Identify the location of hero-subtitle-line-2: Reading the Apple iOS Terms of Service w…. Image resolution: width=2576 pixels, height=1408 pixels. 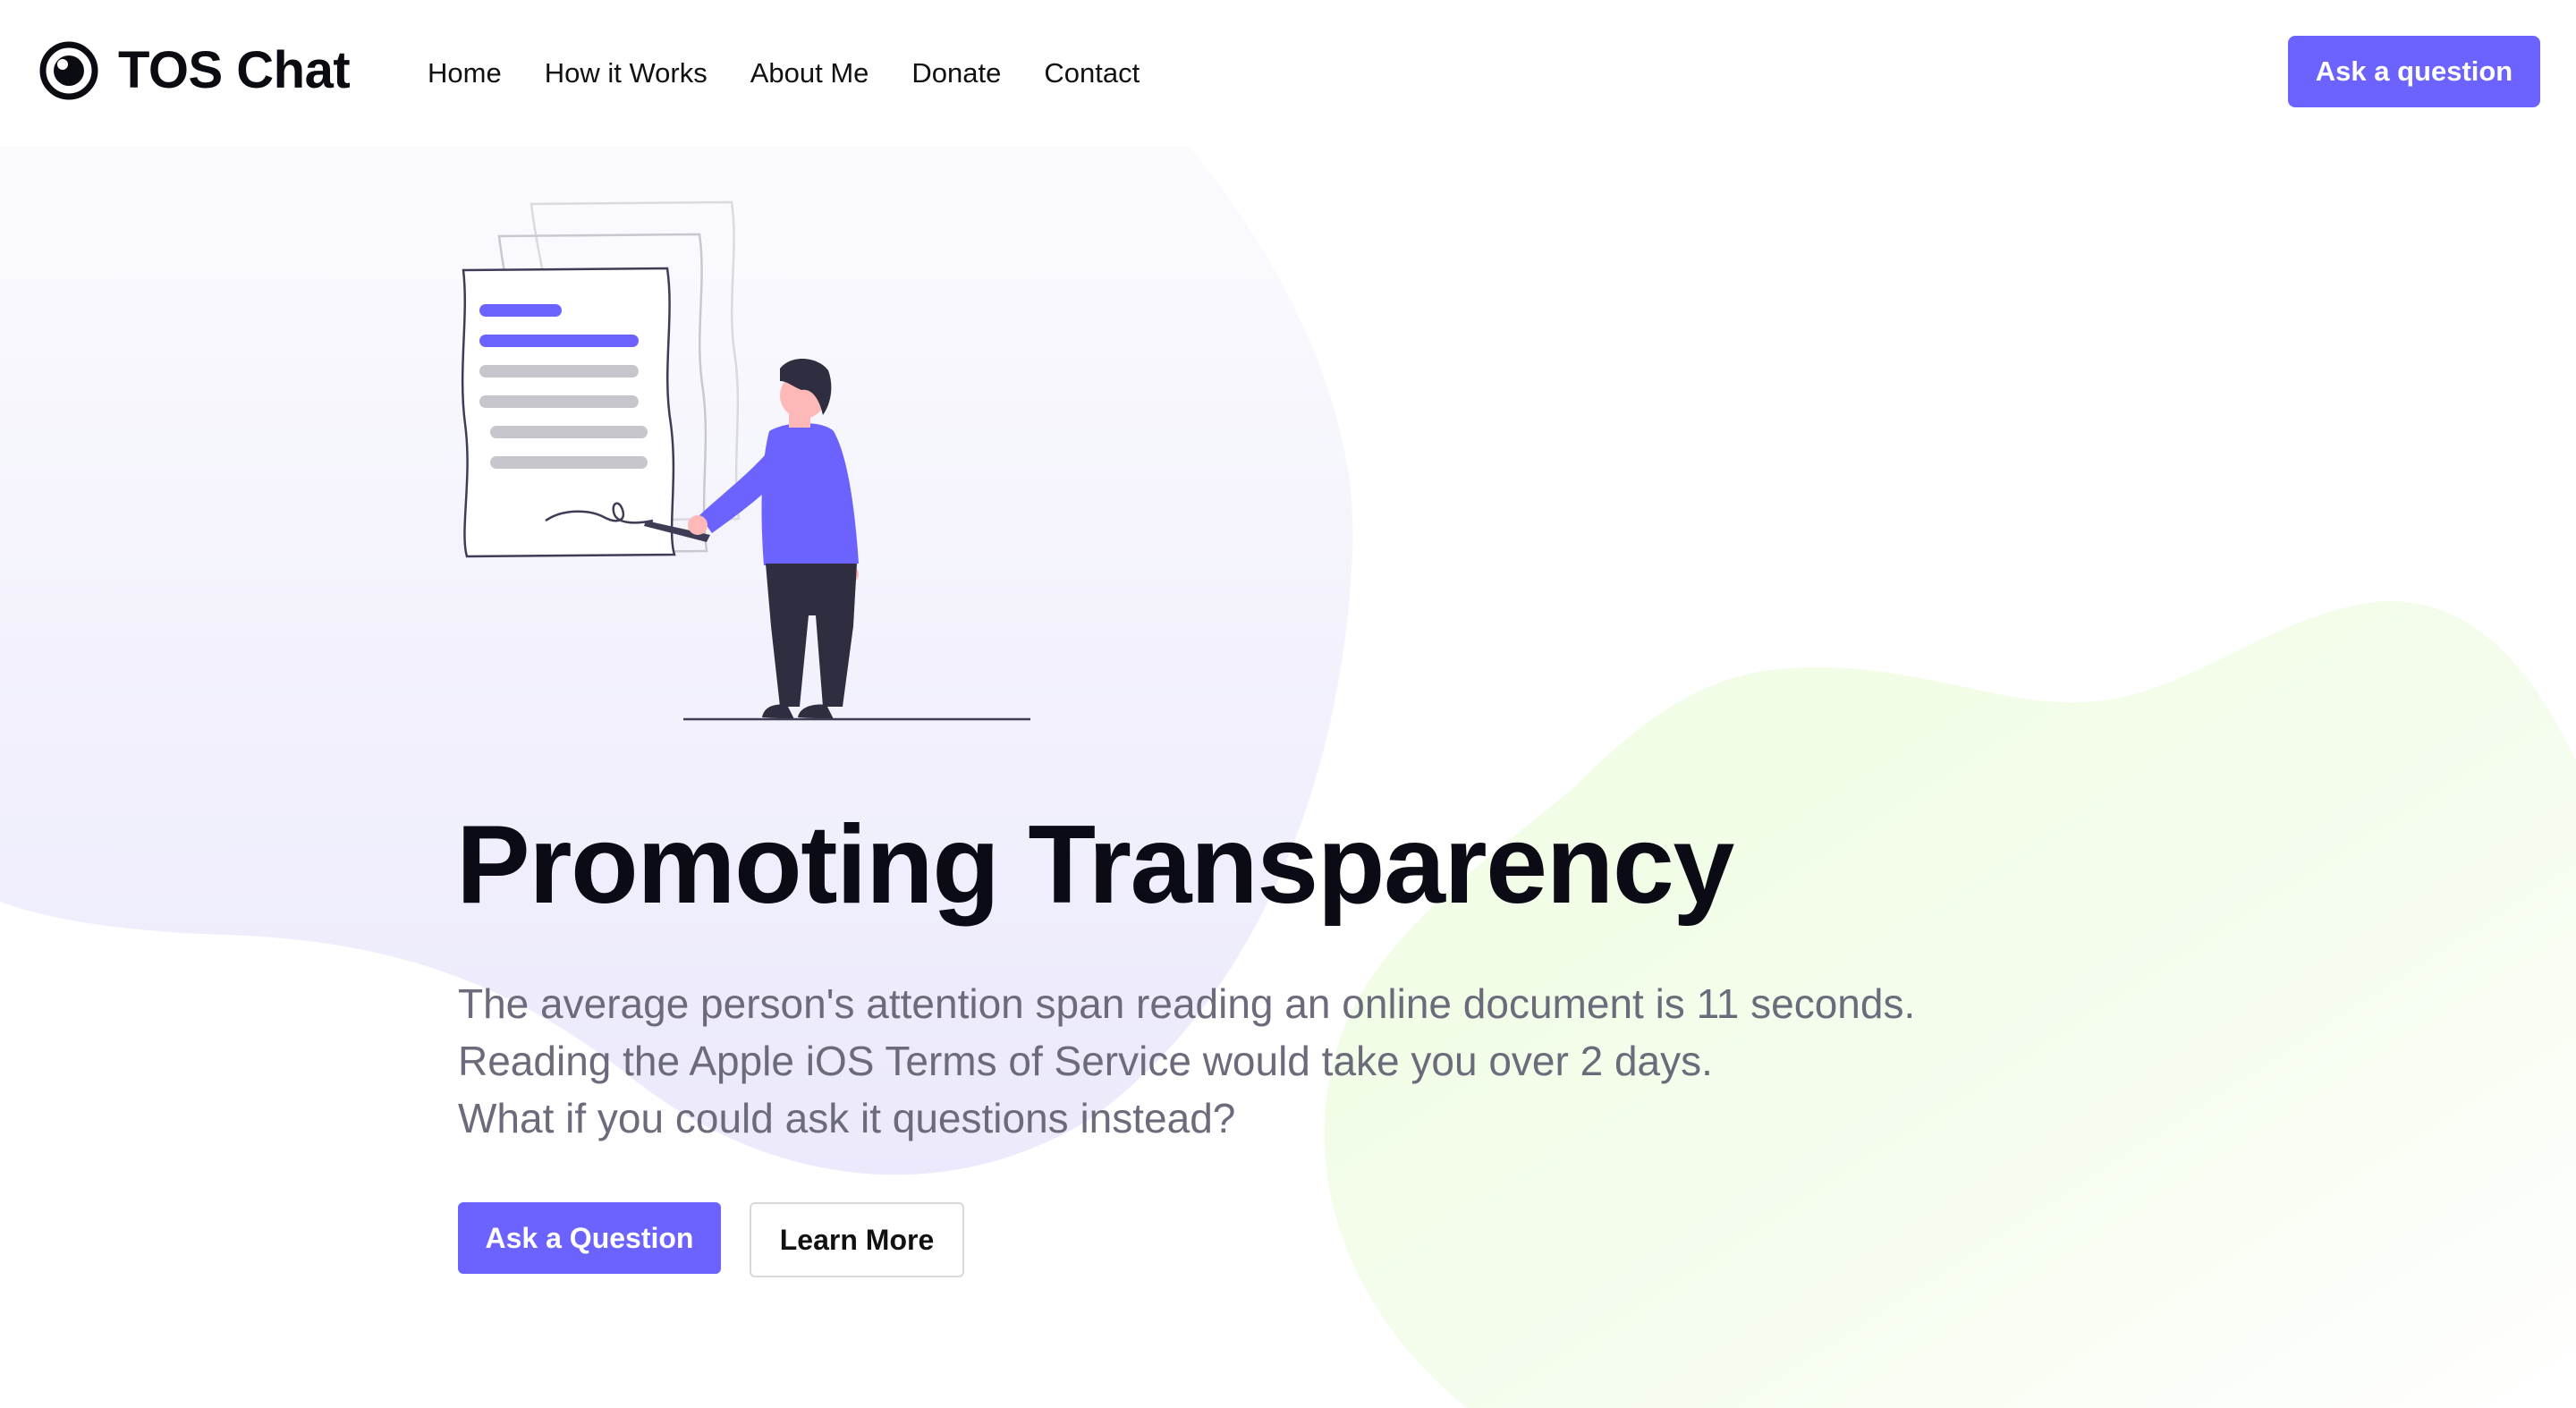
(1085, 1061).